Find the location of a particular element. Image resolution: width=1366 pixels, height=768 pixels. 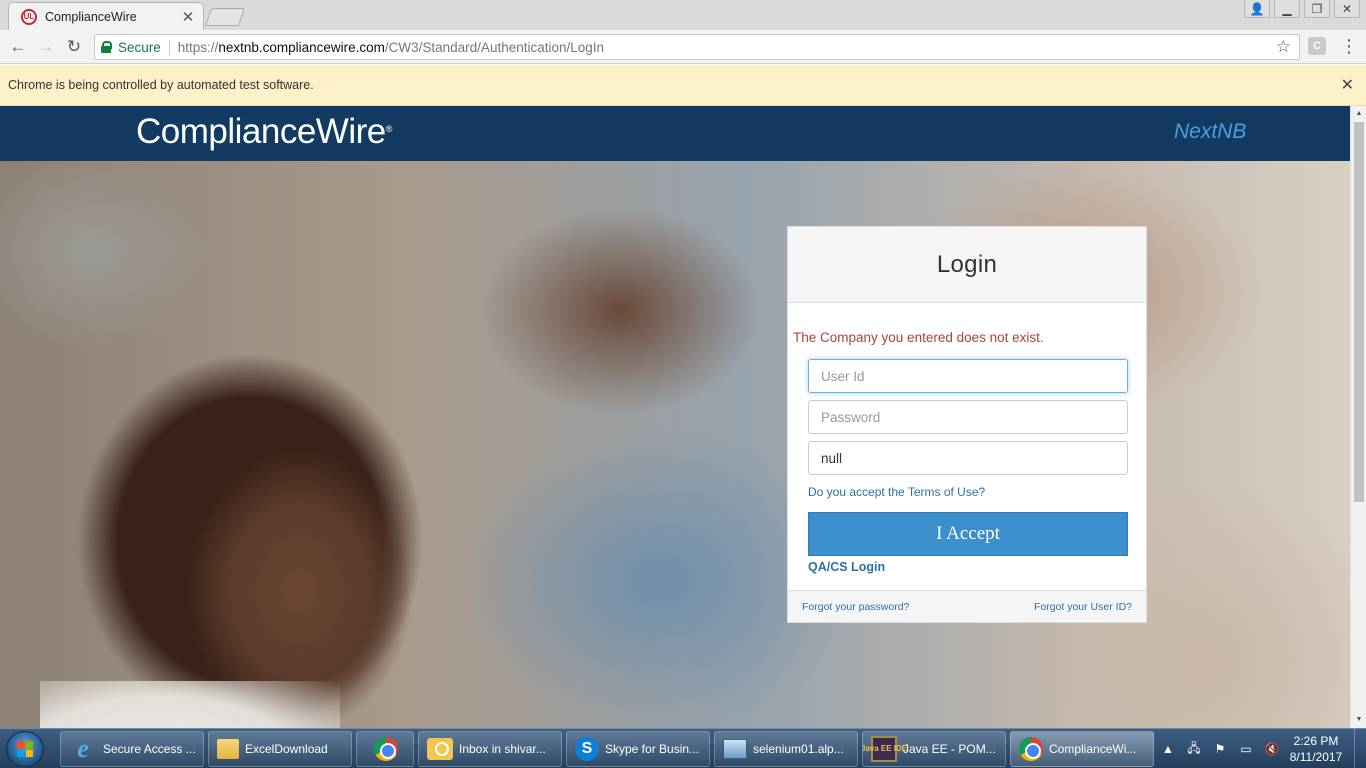

close-window-button: ✕ is located at coordinates (1347, 9).